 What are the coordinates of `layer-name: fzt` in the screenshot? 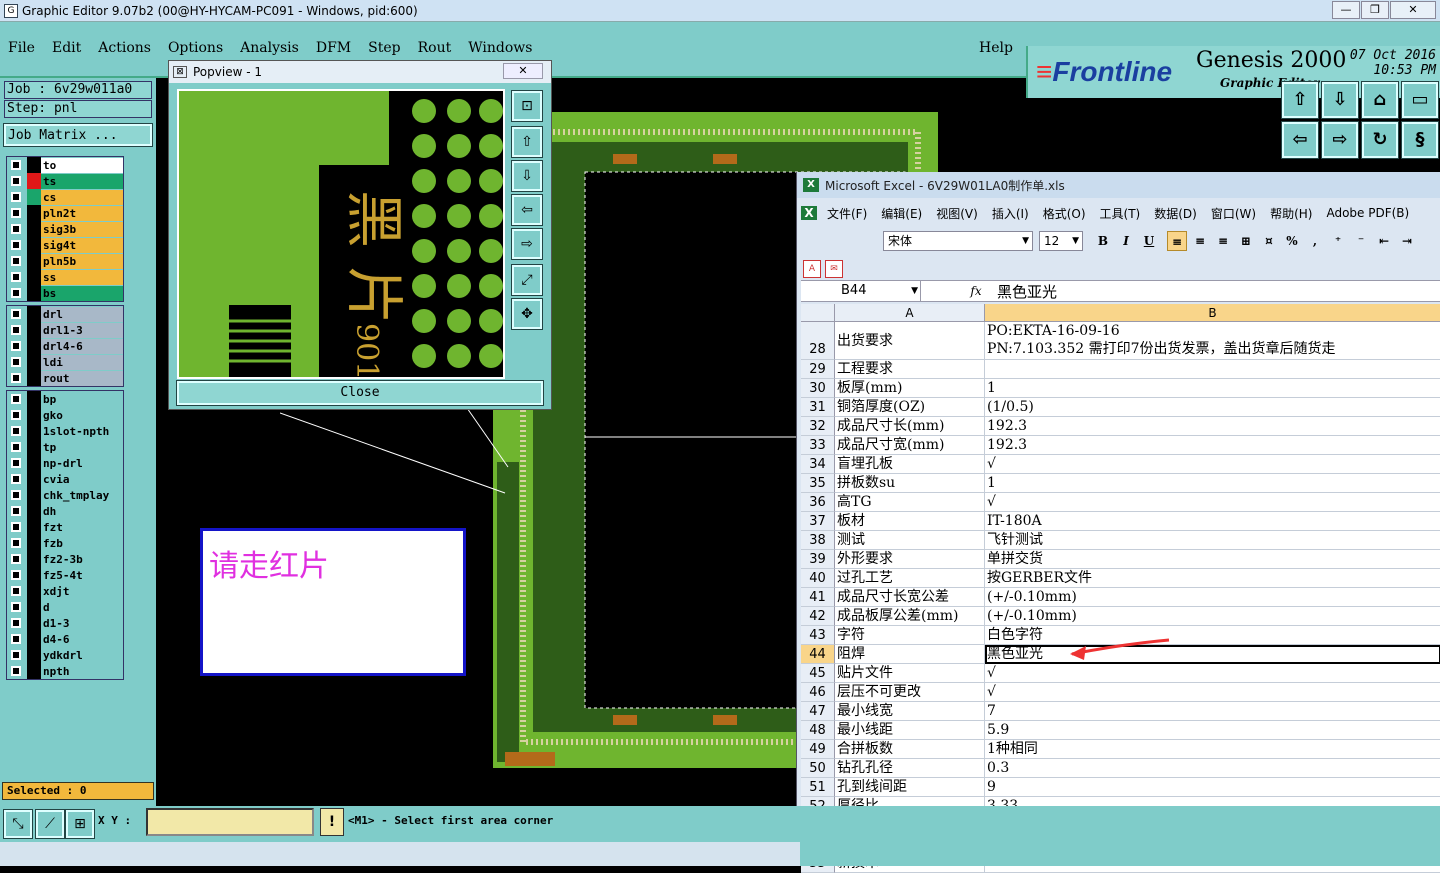 It's located at (82, 527).